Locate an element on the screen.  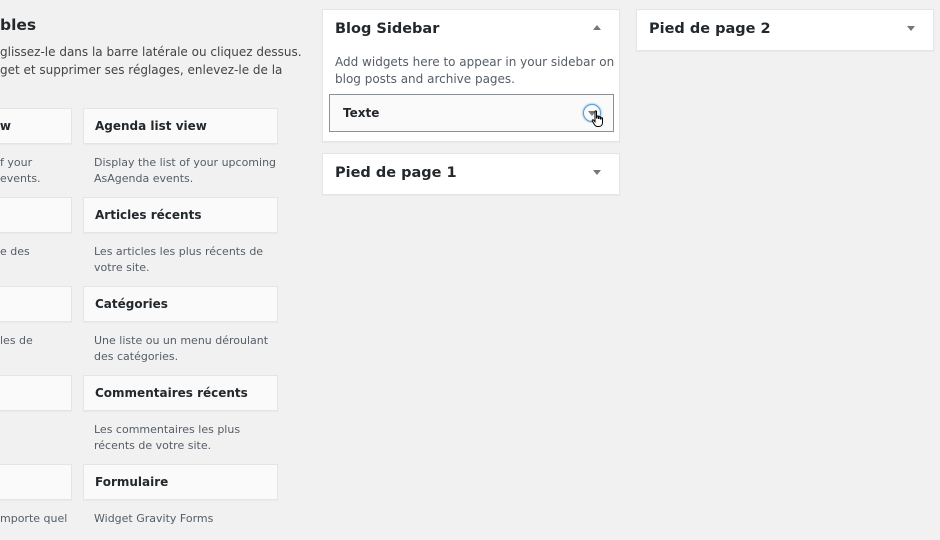
description-line: events. is located at coordinates (20, 178).